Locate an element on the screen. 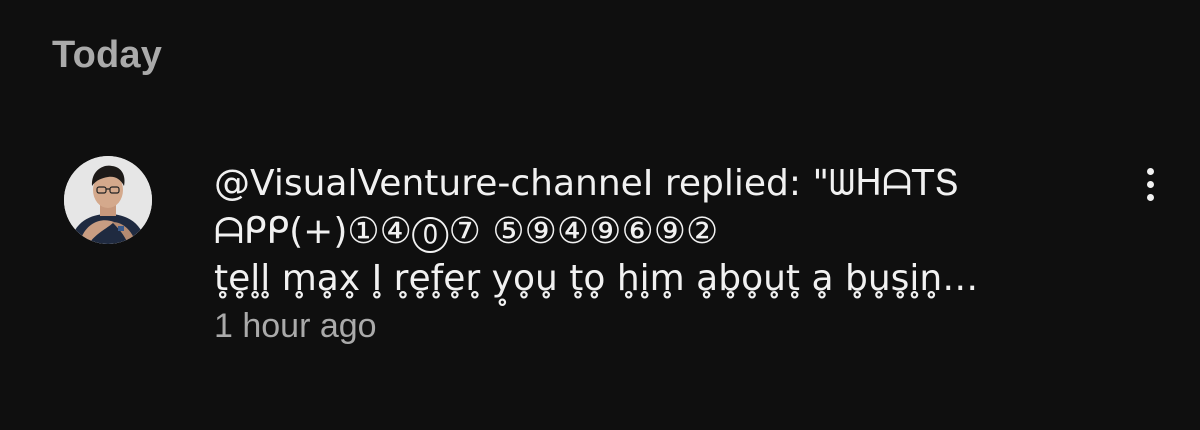  profile-photo-icon is located at coordinates (108, 200).